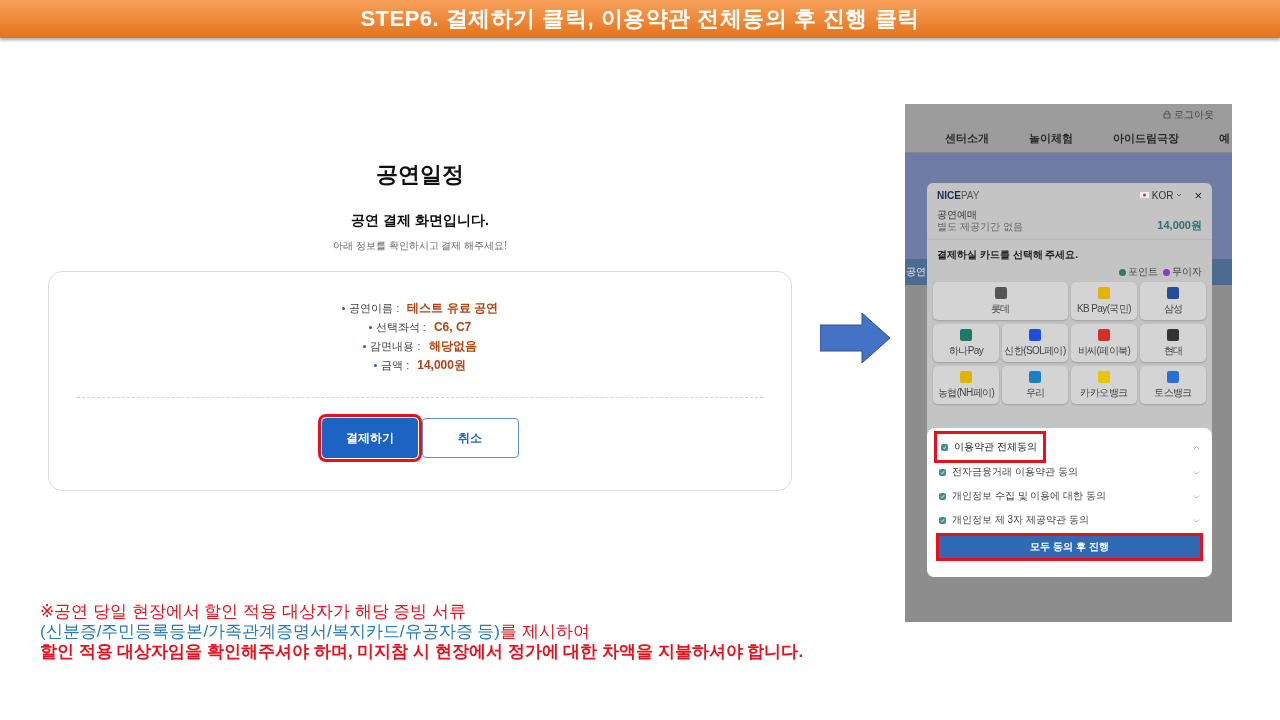 The image size is (1280, 720). I want to click on nicepay-logo: NICEPAY, so click(959, 195).